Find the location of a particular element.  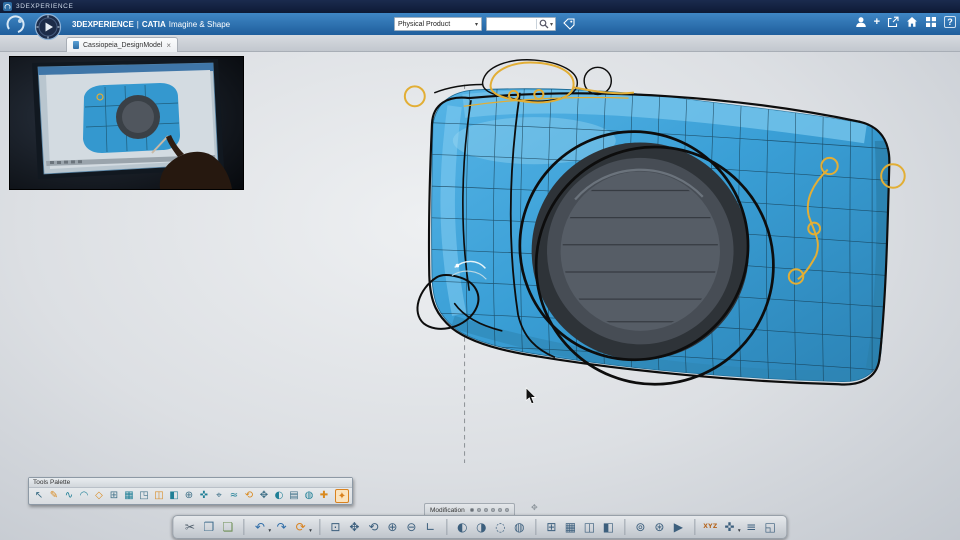

context-dropdown: Physical Product ▾ is located at coordinates (438, 24).